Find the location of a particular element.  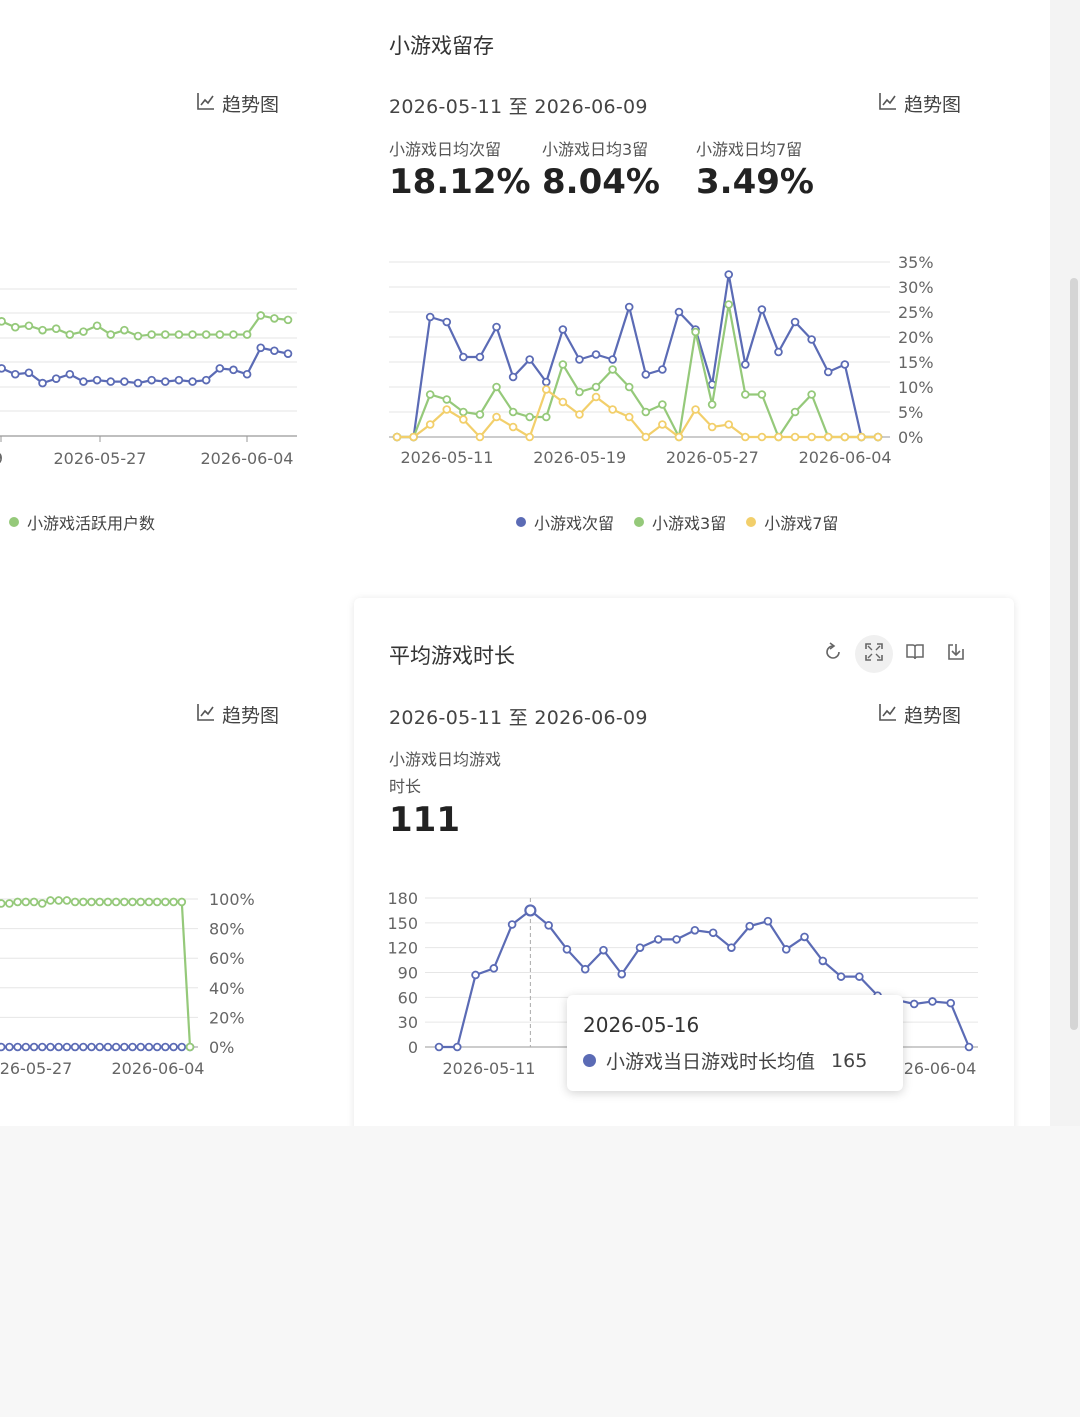

legend-item-next-day: 小游戏次留 is located at coordinates (565, 522).